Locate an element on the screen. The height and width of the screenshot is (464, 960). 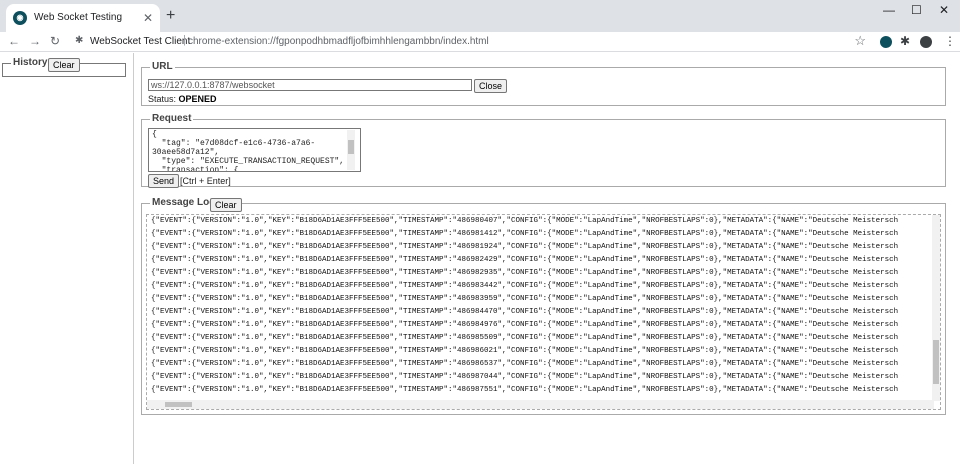
extension-icon is located at coordinates (886, 42).